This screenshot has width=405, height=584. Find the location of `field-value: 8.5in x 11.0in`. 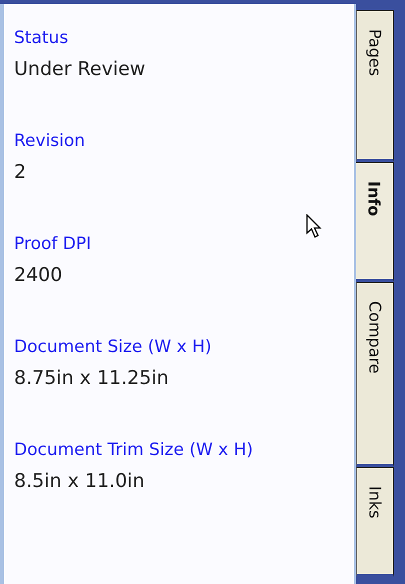

field-value: 8.5in x 11.0in is located at coordinates (80, 481).